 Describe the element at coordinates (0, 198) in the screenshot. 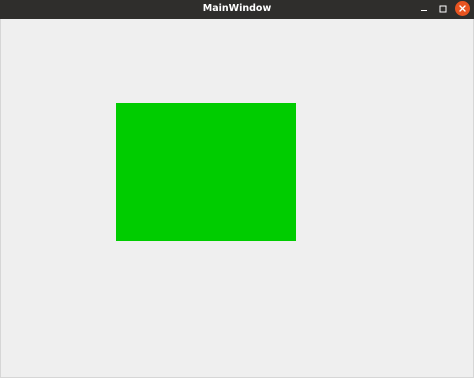

I see `window-border-left` at that location.